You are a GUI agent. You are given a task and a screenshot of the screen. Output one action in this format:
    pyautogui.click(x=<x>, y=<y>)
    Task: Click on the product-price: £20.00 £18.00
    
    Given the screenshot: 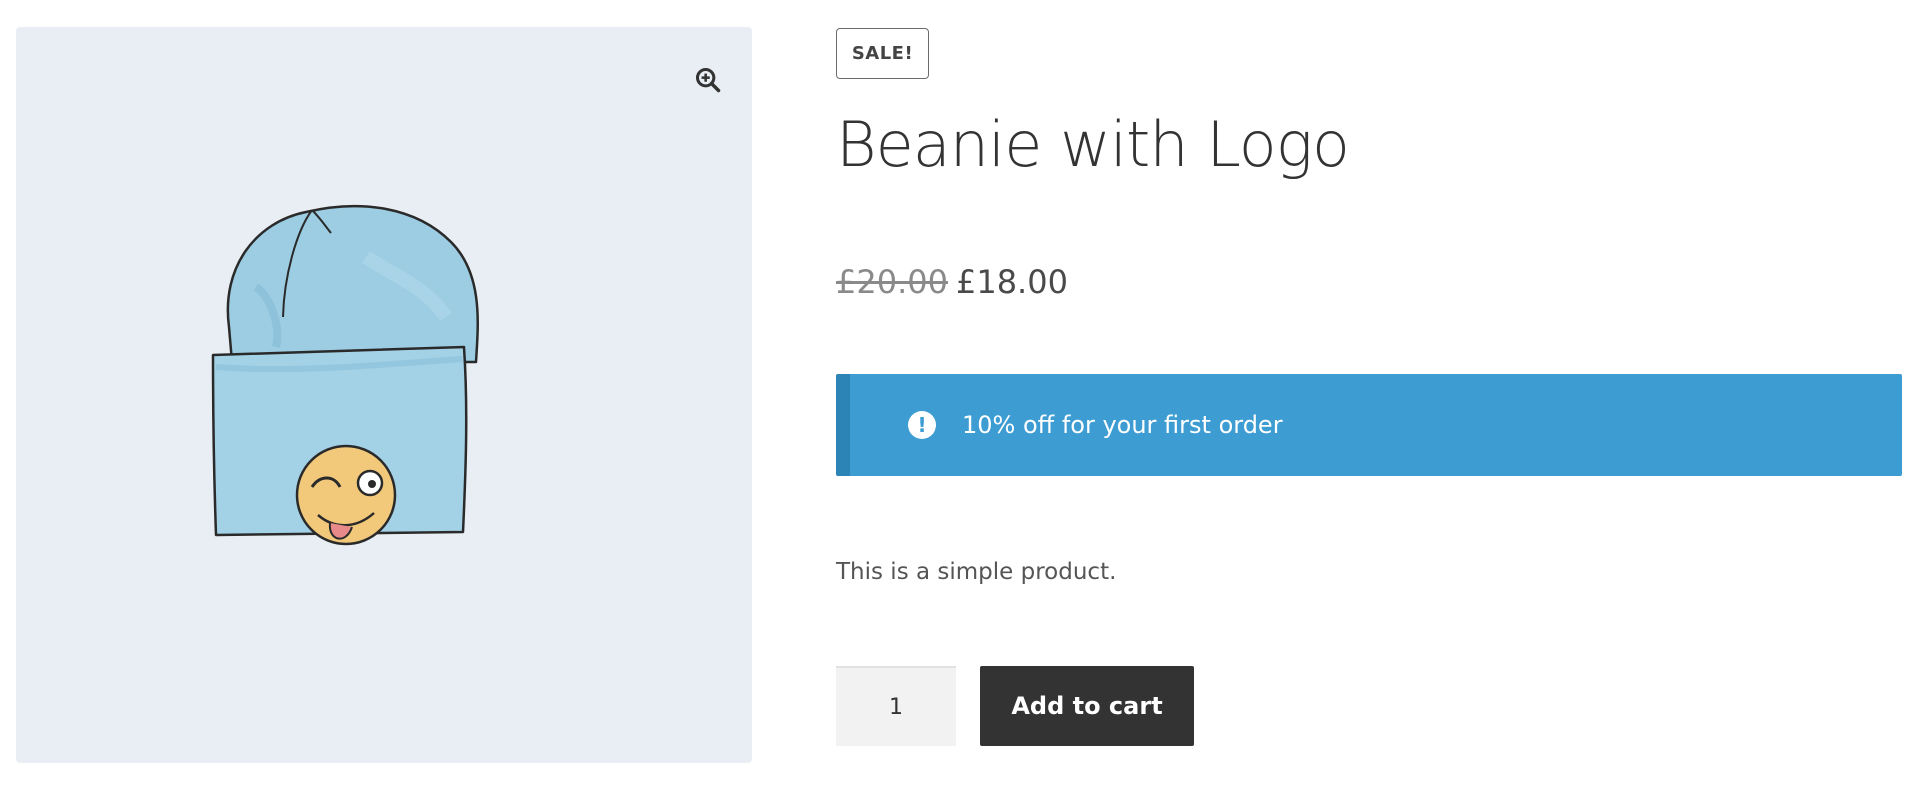 What is the action you would take?
    pyautogui.click(x=952, y=282)
    